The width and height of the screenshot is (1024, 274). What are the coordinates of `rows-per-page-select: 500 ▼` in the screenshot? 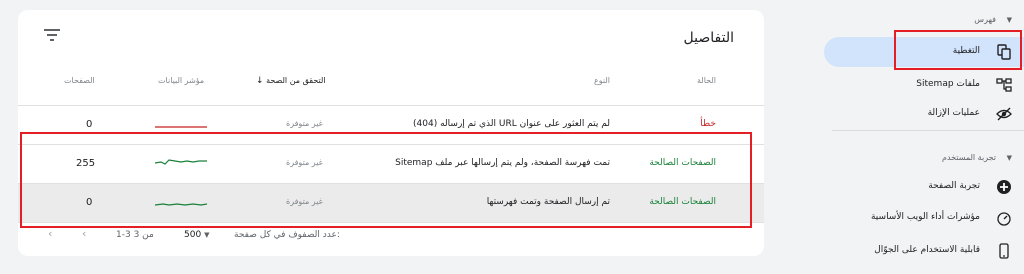 It's located at (198, 235).